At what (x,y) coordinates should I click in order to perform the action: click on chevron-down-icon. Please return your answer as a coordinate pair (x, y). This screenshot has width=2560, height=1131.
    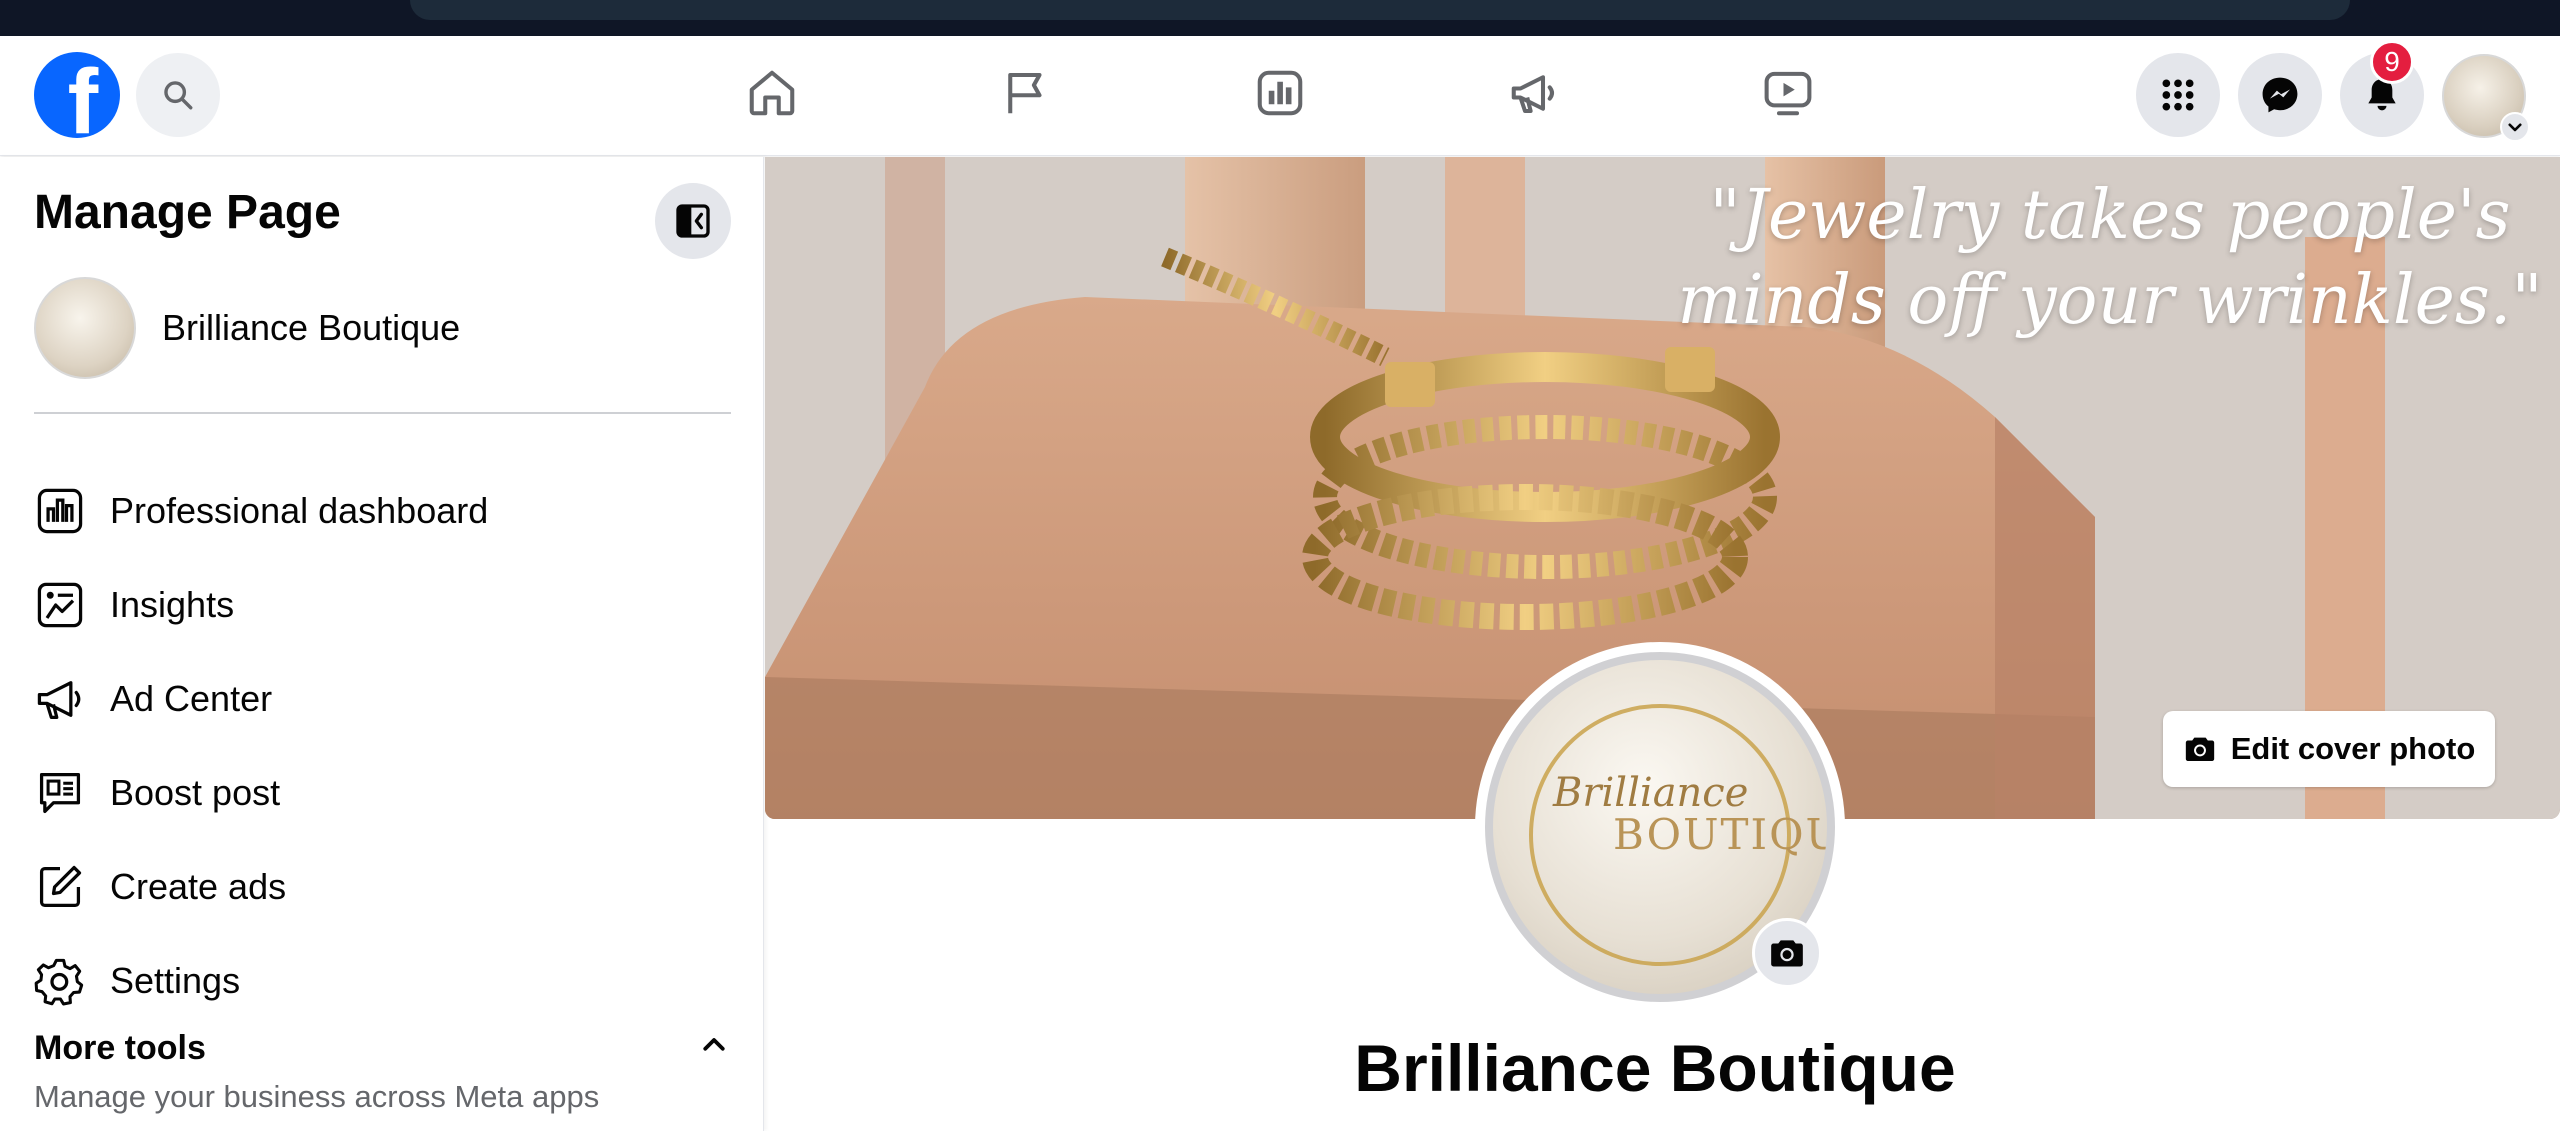
    Looking at the image, I should click on (2515, 127).